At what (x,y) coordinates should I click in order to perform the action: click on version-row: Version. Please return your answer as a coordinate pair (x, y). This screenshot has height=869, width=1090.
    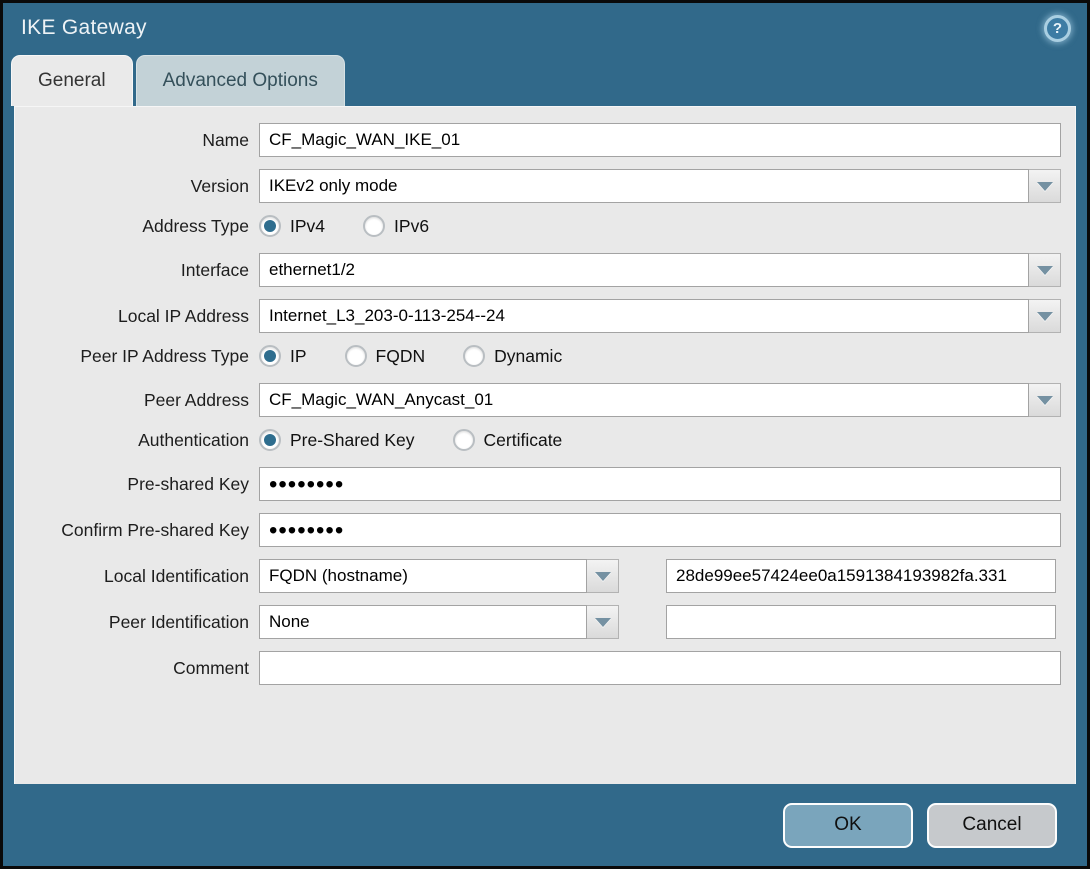
    Looking at the image, I should click on (545, 186).